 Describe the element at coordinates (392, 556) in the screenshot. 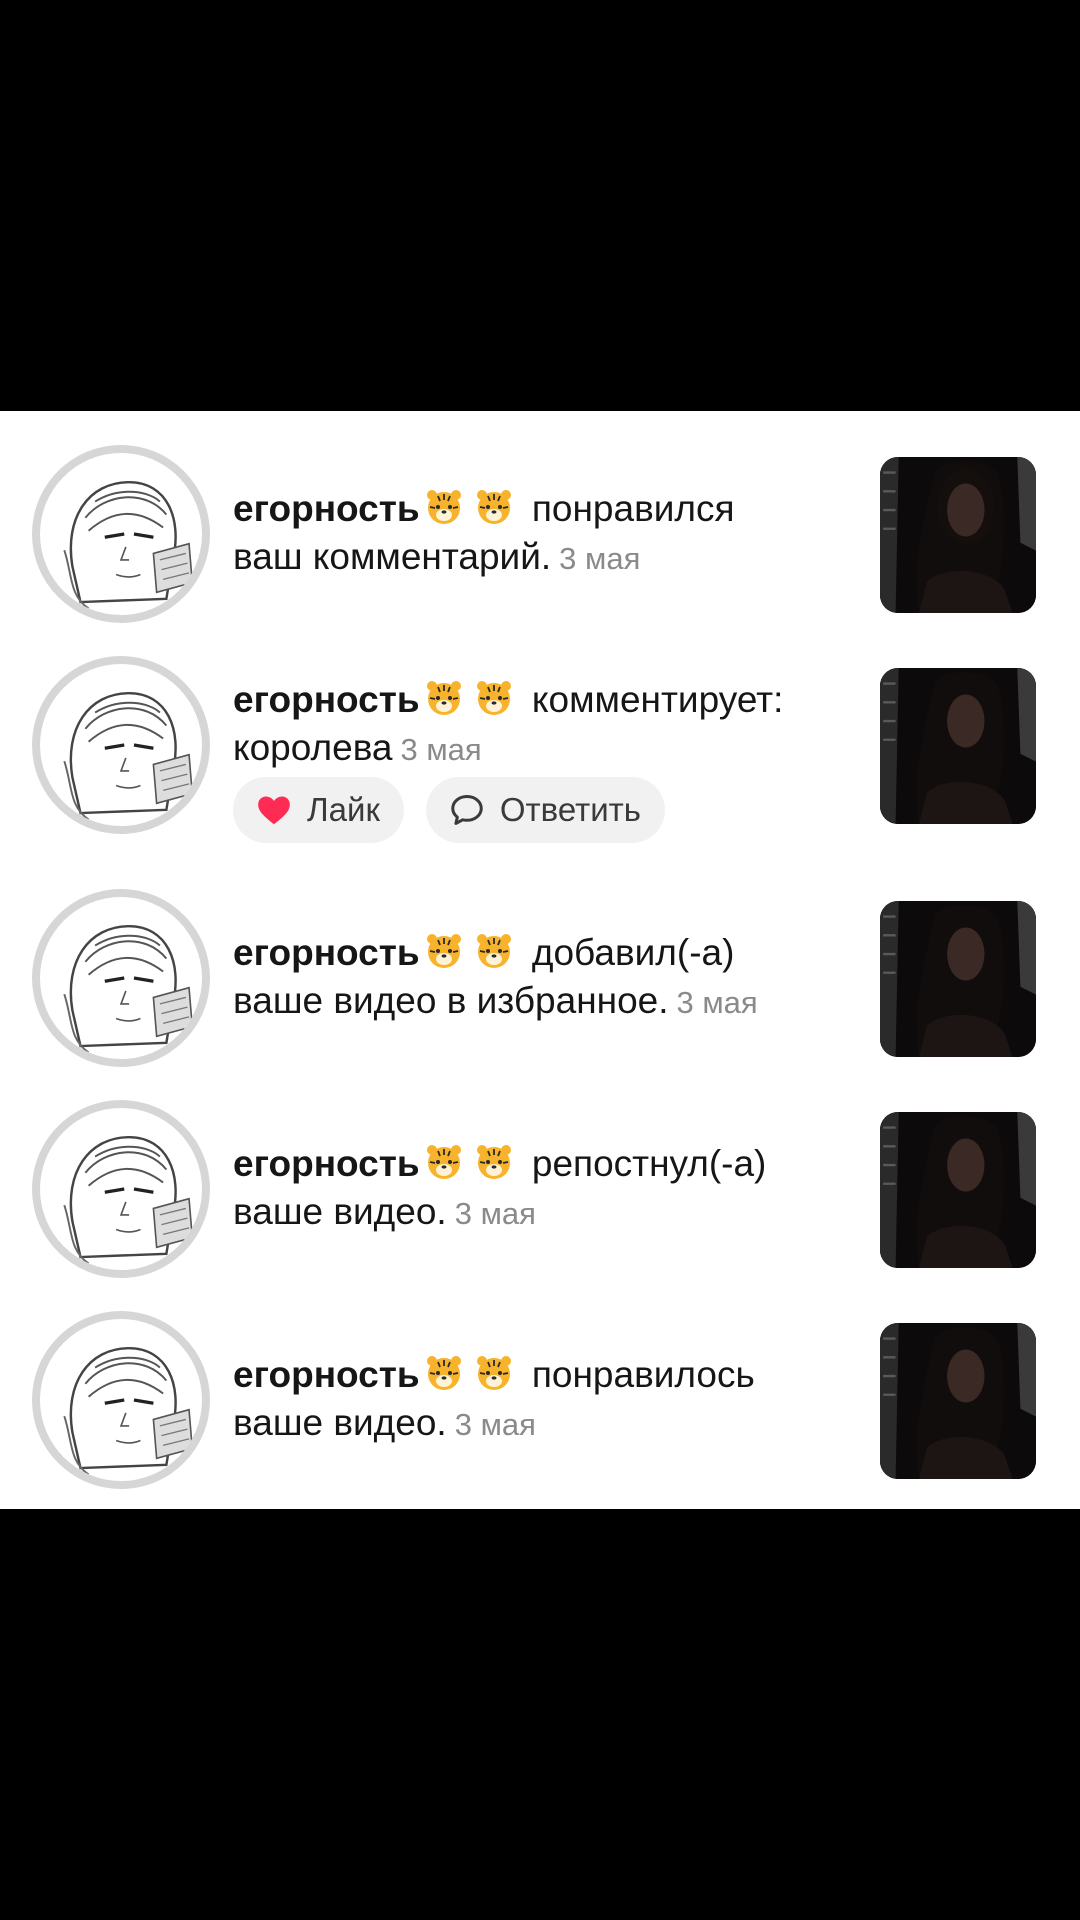

I see `action-text: ваш комментарий.` at that location.